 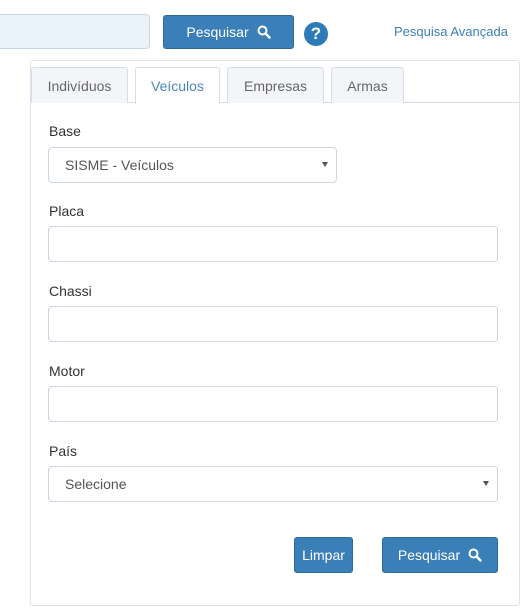 I want to click on tab-empresas: Empresas, so click(x=275, y=85).